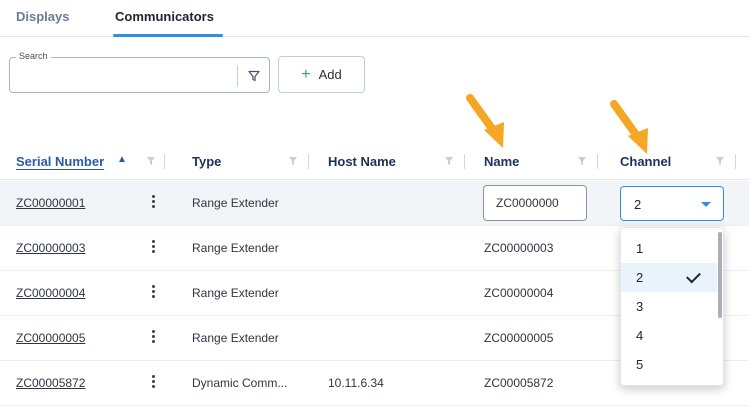 This screenshot has height=412, width=749. Describe the element at coordinates (669, 277) in the screenshot. I see `channel-option-selected: 2` at that location.